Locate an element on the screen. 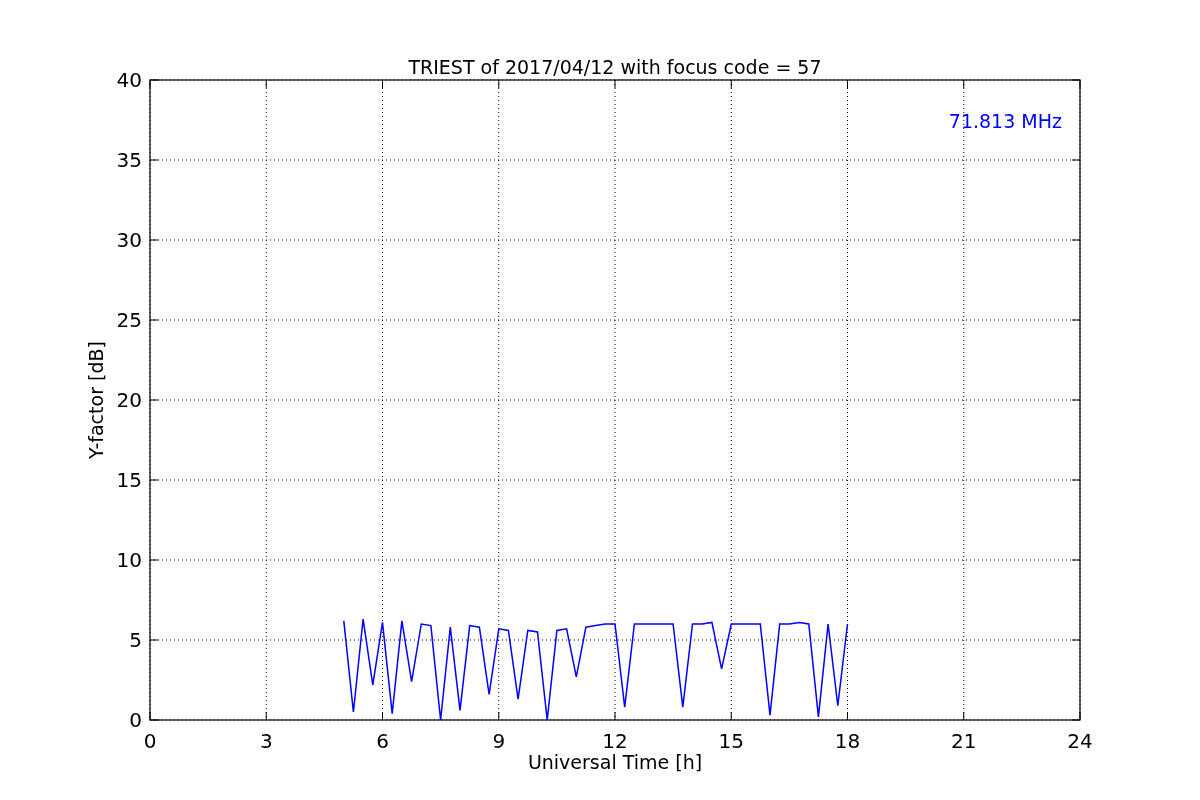  y-tick-label: 5 is located at coordinates (135, 640).